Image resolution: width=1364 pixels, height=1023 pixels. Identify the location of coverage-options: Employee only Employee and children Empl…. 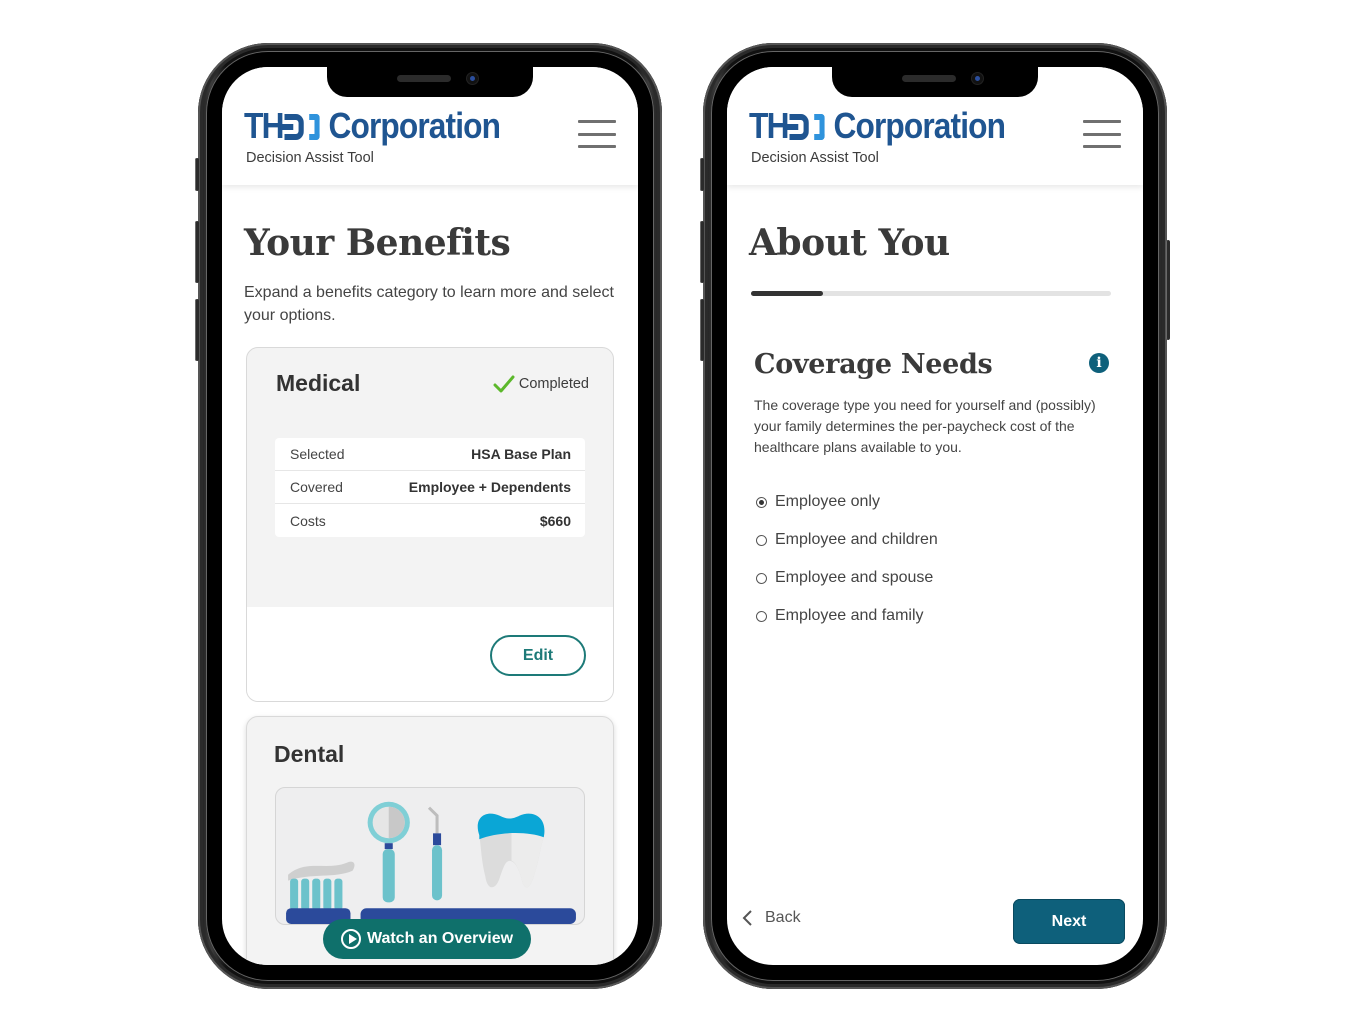
(847, 559).